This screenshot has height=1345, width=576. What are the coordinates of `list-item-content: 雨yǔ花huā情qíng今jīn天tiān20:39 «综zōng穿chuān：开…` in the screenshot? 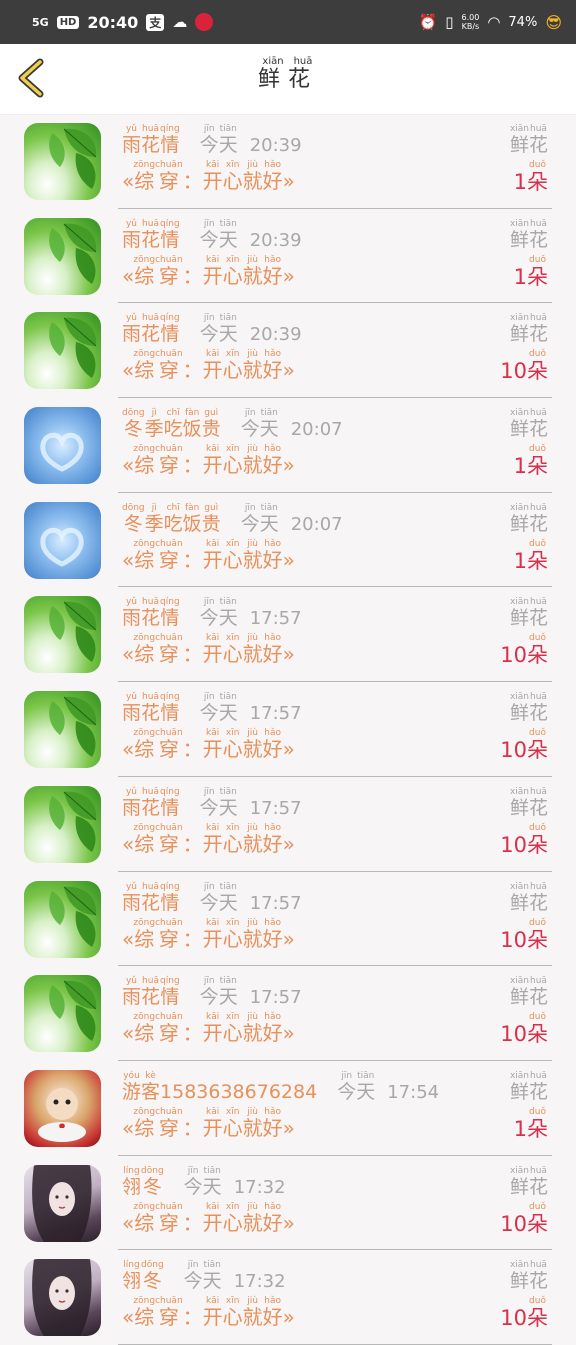 It's located at (335, 161).